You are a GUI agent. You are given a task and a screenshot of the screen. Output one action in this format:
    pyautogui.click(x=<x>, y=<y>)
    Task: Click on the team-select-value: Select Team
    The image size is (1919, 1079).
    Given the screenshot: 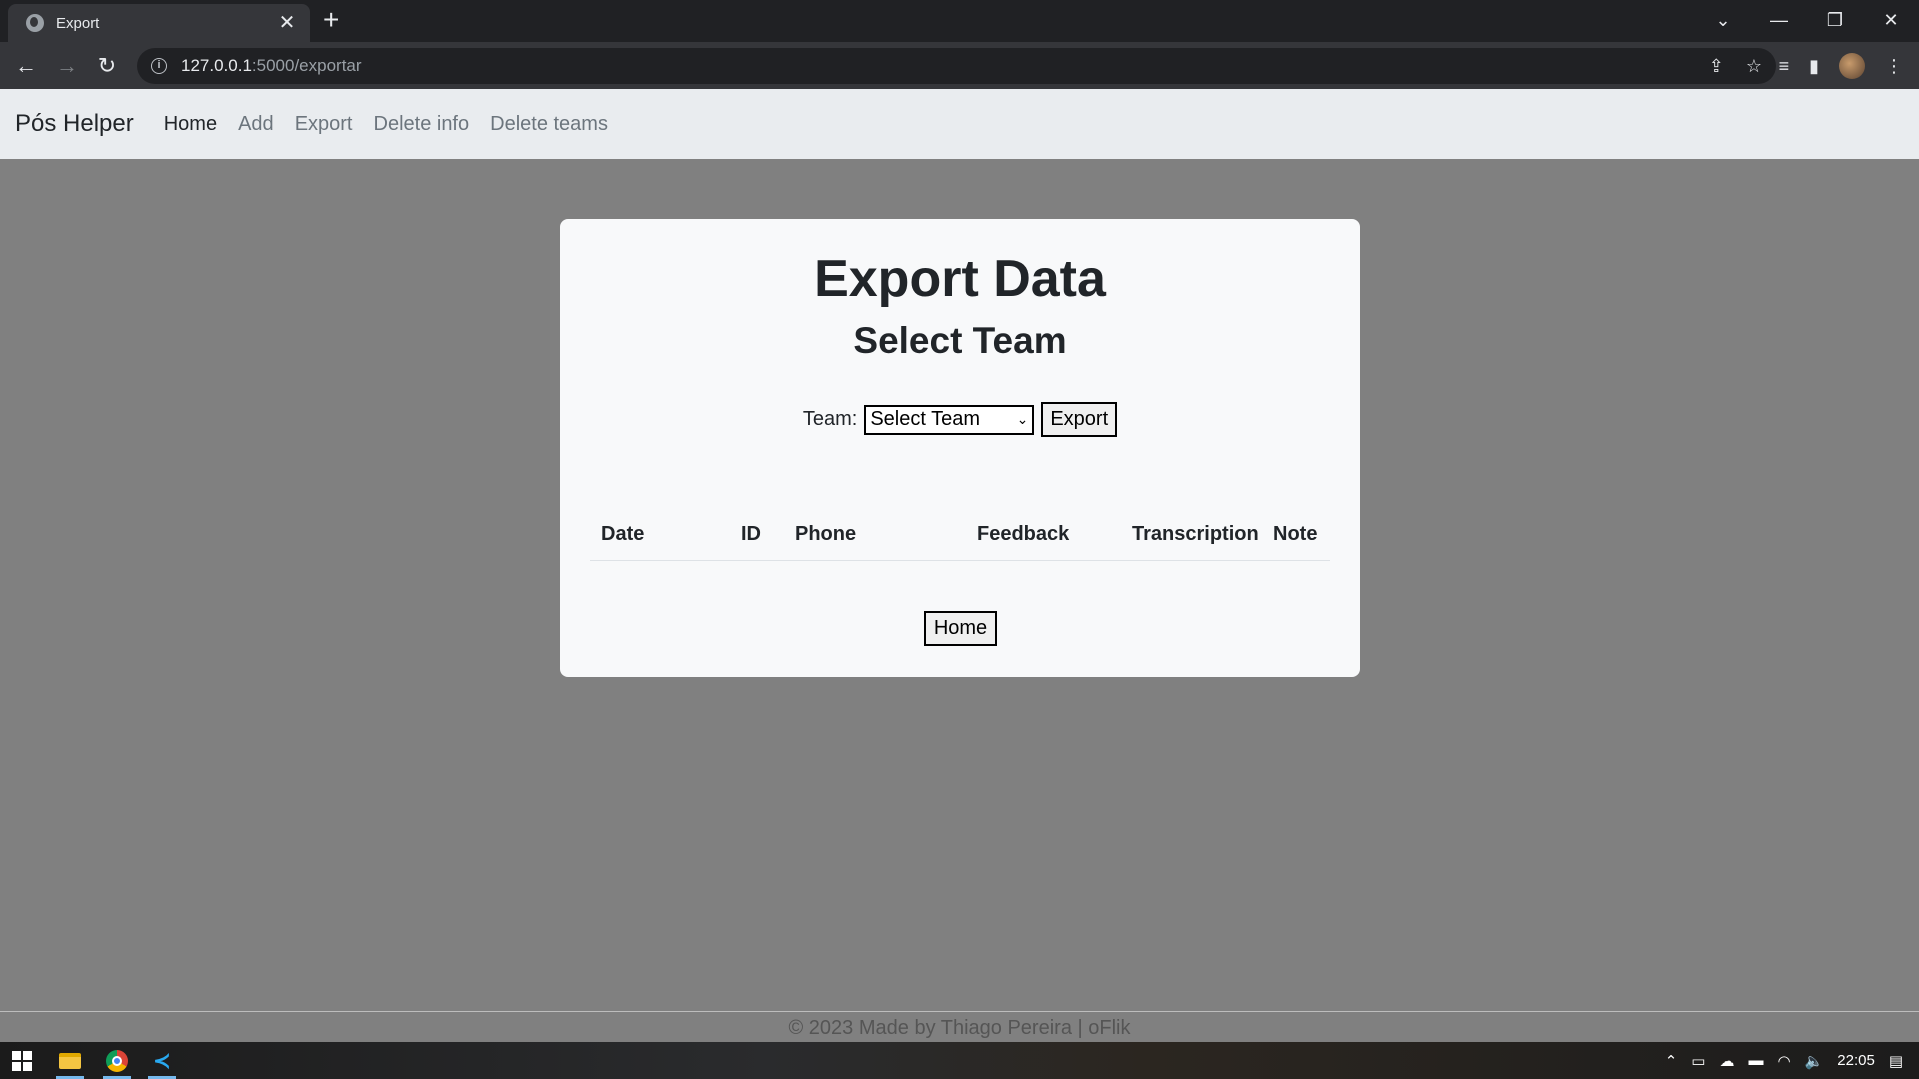 What is the action you would take?
    pyautogui.click(x=925, y=419)
    